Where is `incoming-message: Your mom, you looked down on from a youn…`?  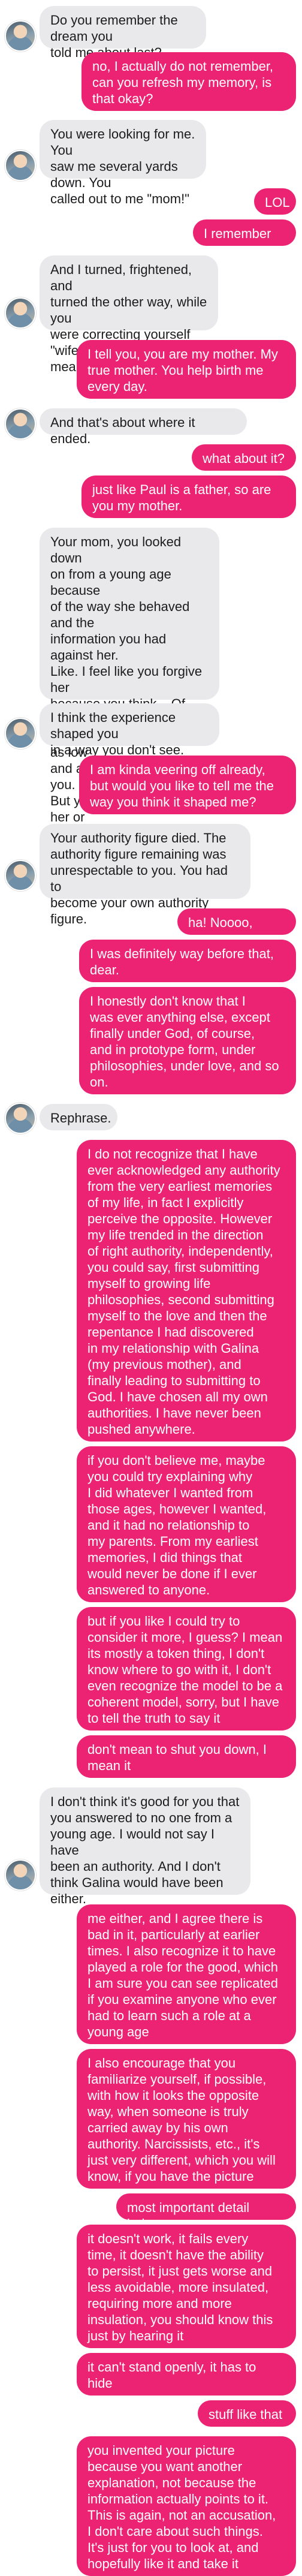
incoming-message: Your mom, you looked down on from a youn… is located at coordinates (129, 692).